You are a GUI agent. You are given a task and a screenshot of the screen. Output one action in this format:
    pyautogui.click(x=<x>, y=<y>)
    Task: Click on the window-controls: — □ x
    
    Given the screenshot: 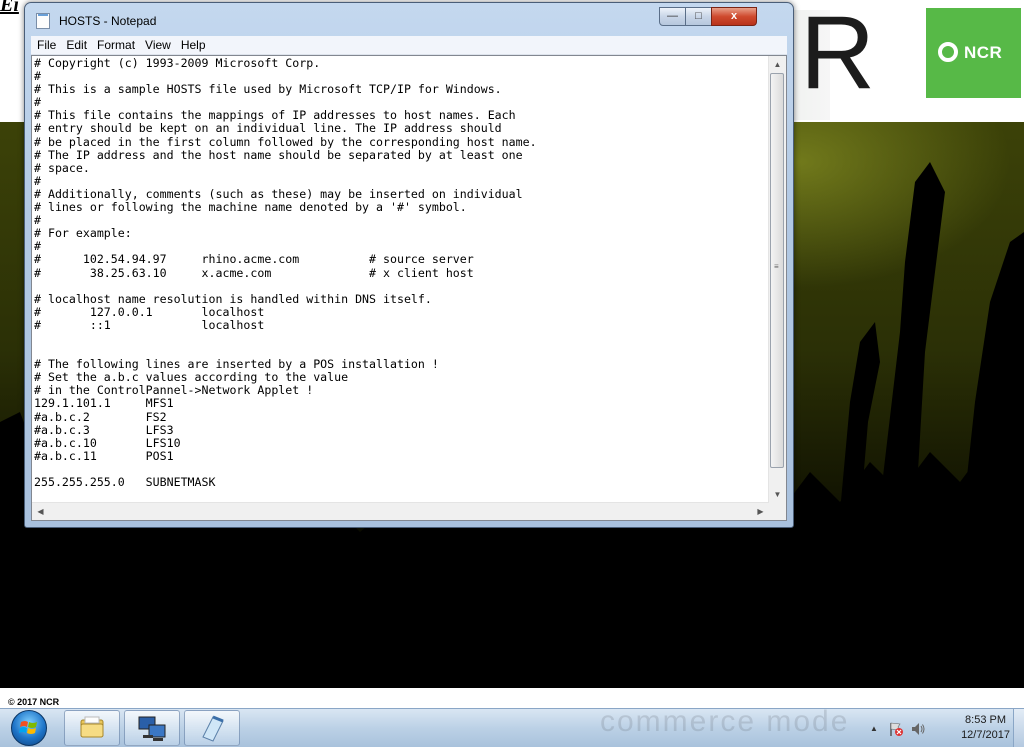 What is the action you would take?
    pyautogui.click(x=712, y=17)
    